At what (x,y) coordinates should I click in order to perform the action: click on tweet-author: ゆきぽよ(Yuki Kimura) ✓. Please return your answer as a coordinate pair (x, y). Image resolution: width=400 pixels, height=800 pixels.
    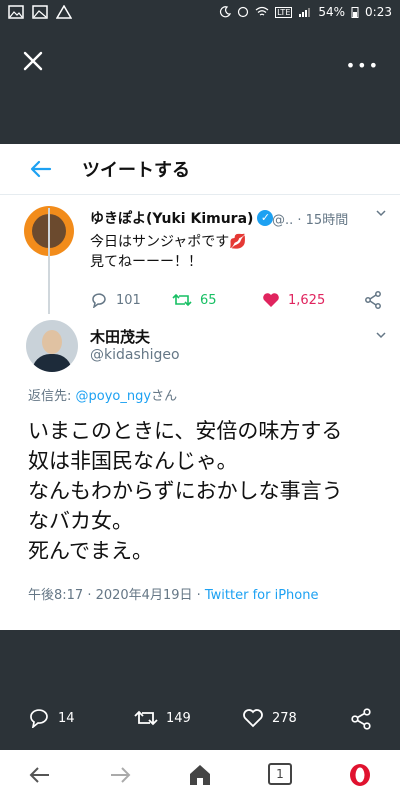
    Looking at the image, I should click on (182, 218).